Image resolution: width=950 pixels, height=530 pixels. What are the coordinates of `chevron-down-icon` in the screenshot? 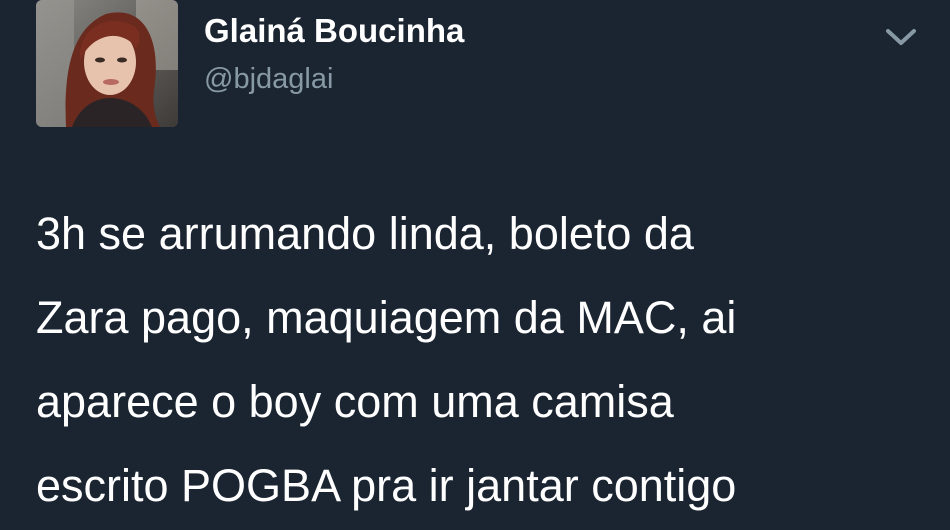 It's located at (901, 37).